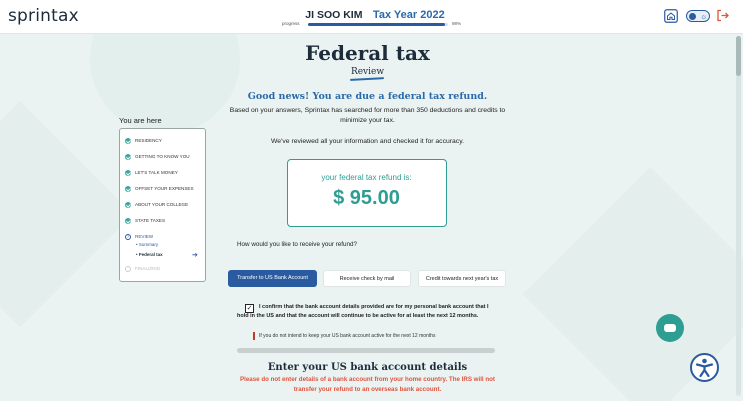 This screenshot has height=401, width=743. What do you see at coordinates (147, 244) in the screenshot?
I see `sidebar-subitem-summary: • Summary` at bounding box center [147, 244].